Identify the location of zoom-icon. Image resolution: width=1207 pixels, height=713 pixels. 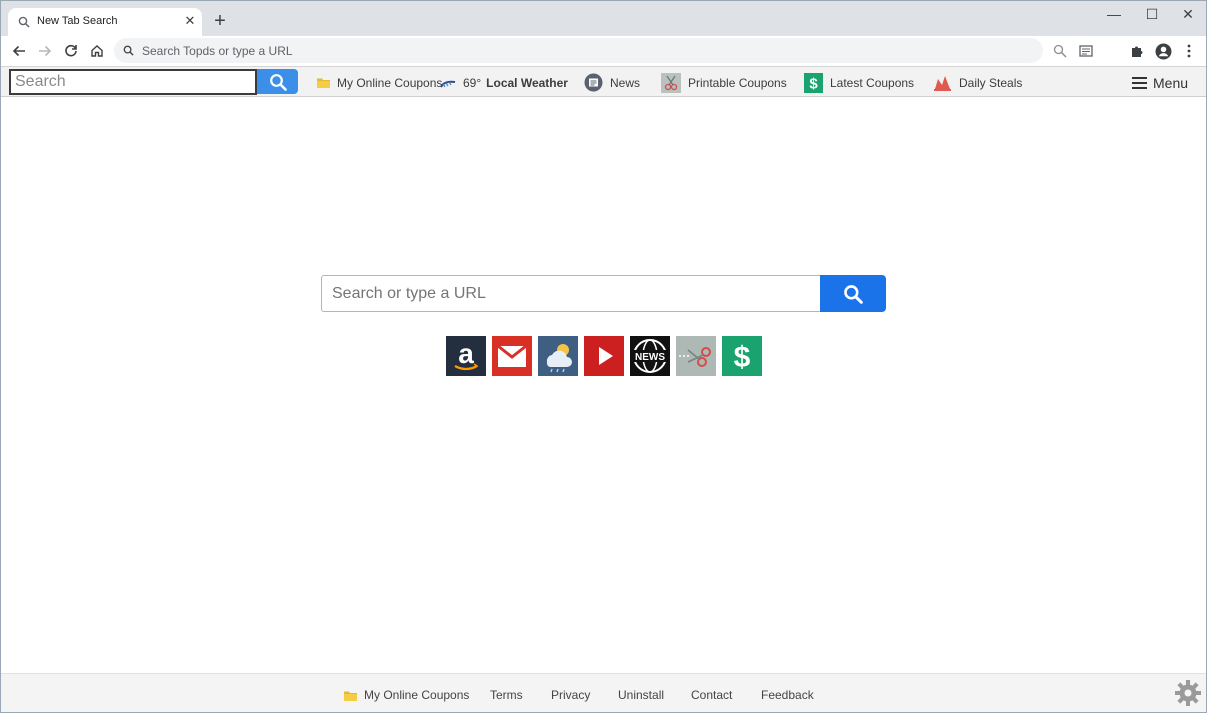
(1060, 51).